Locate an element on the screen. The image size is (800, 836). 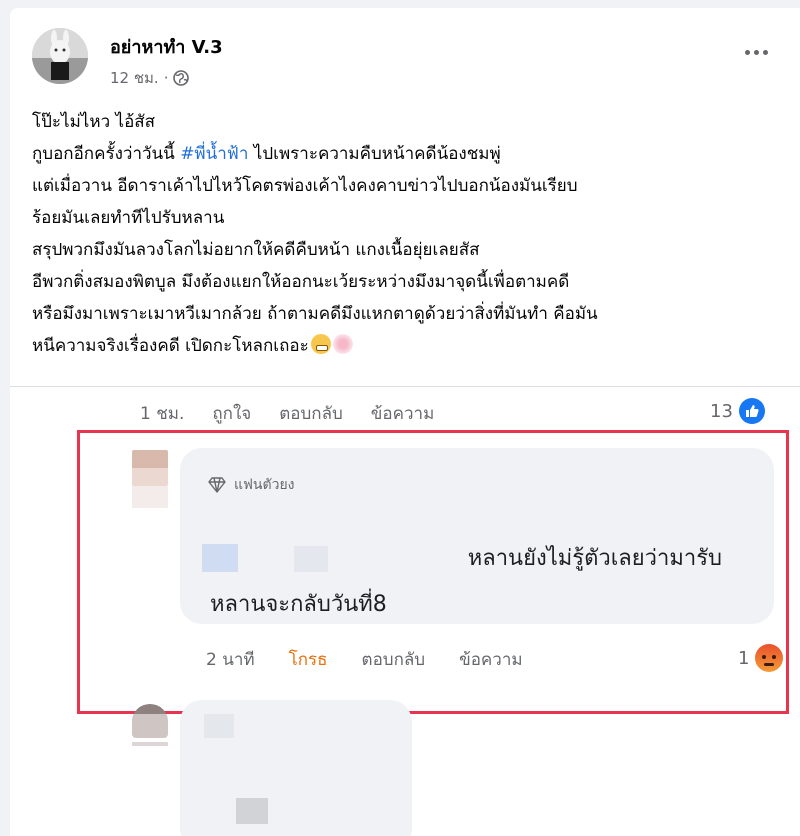
like-button: ถูกใจ is located at coordinates (231, 413).